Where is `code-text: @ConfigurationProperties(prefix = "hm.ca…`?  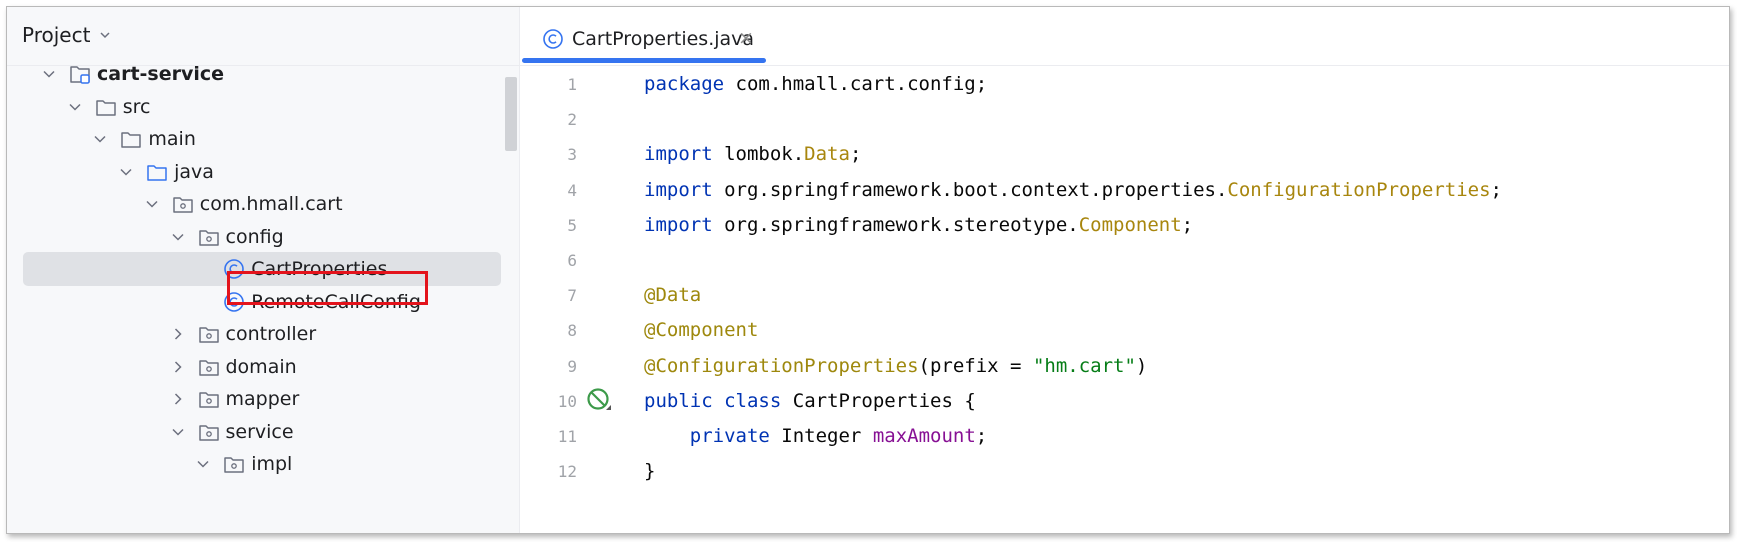
code-text: @ConfigurationProperties(prefix = "hm.ca… is located at coordinates (895, 366).